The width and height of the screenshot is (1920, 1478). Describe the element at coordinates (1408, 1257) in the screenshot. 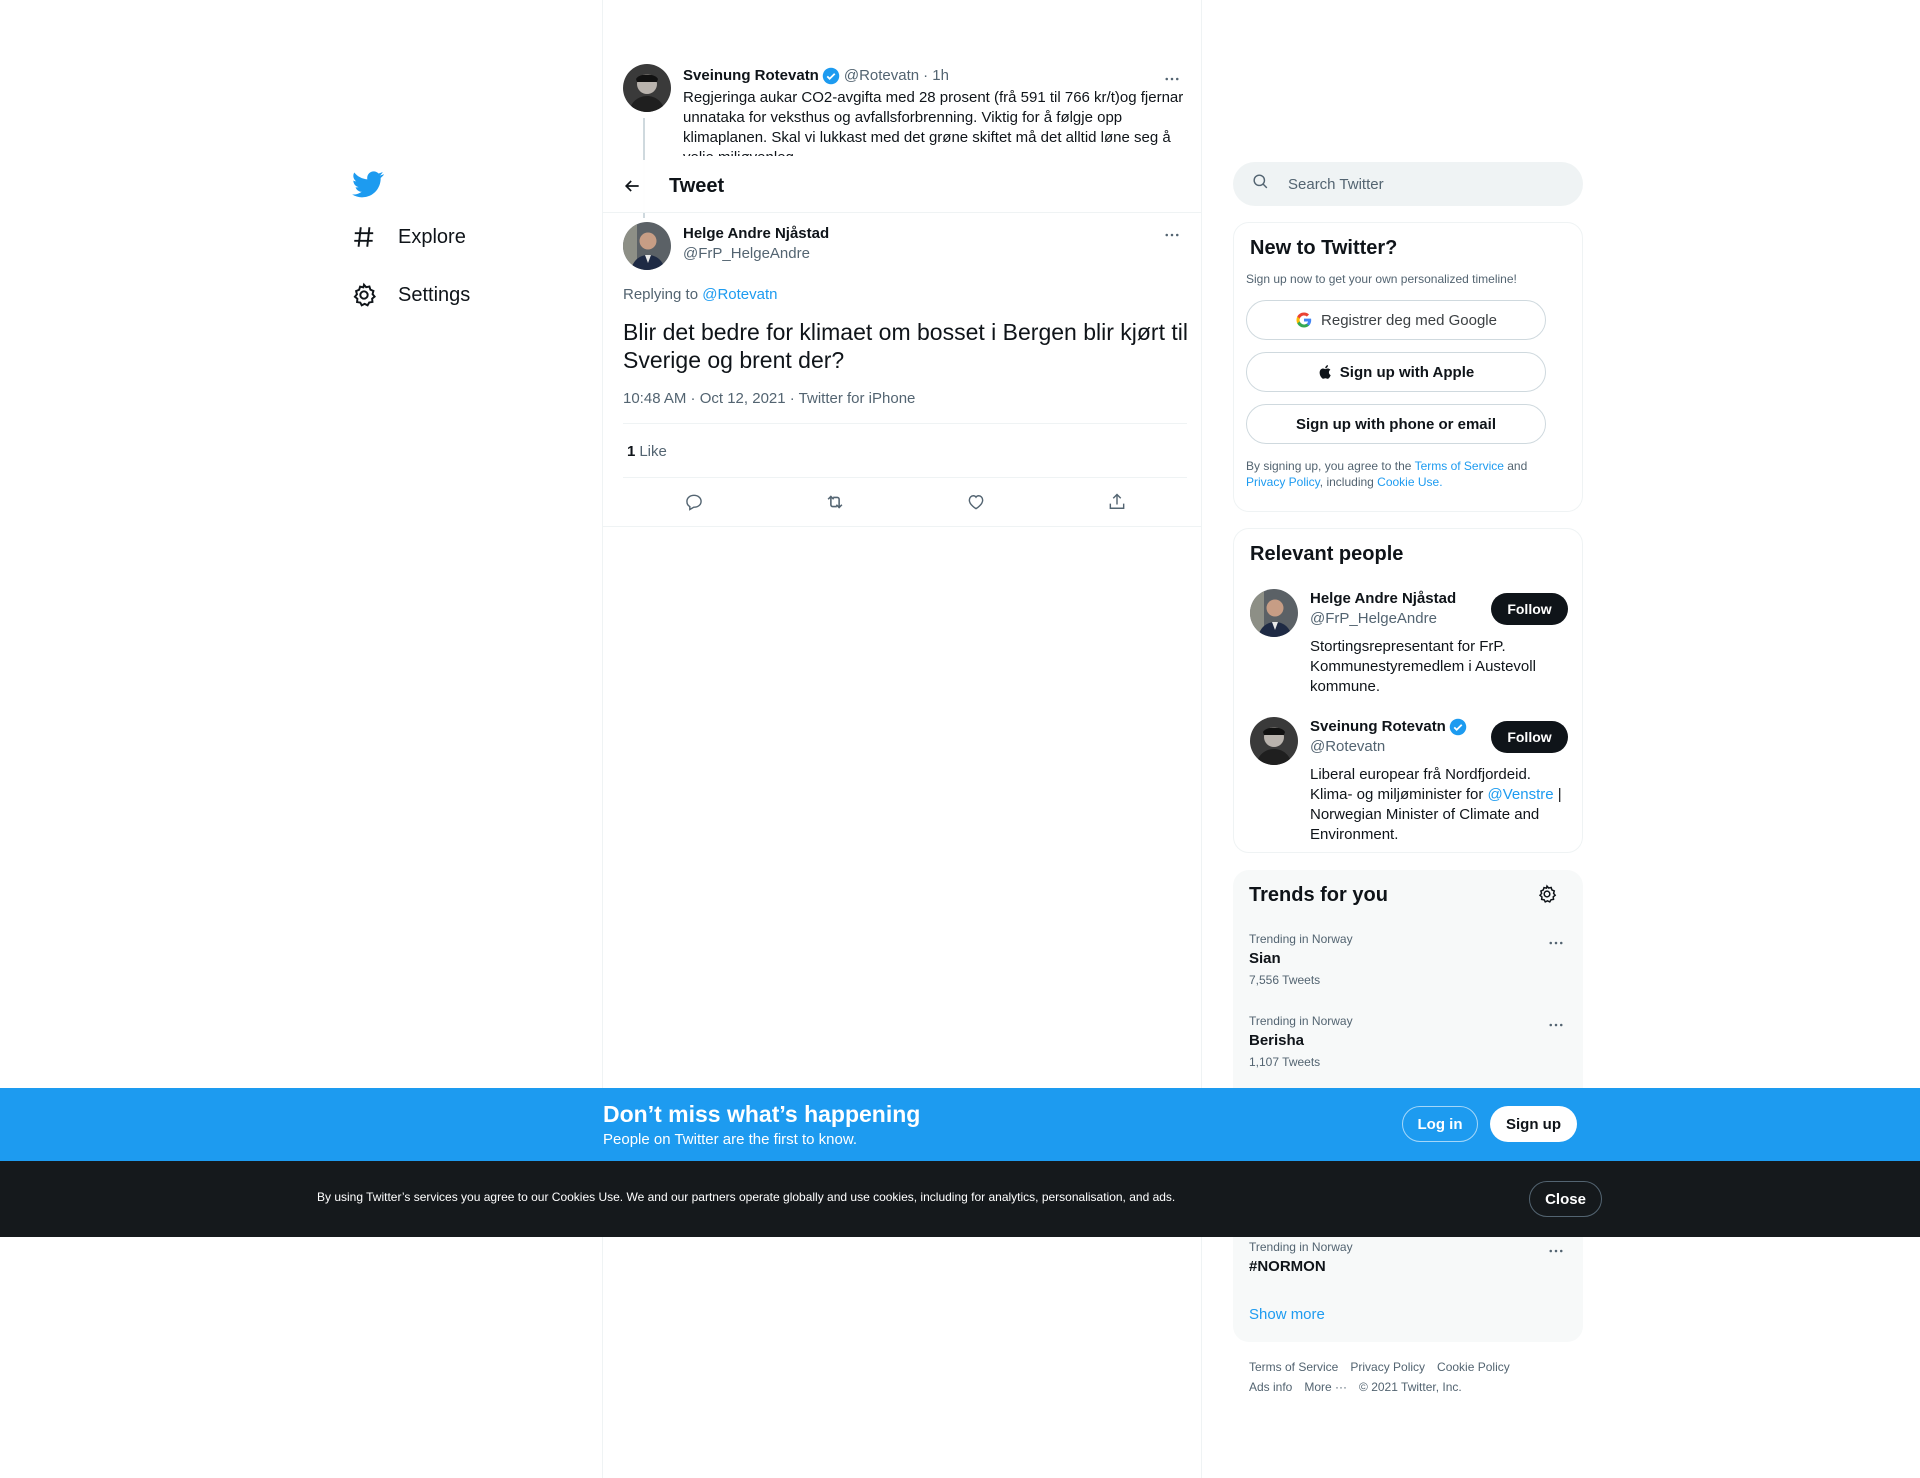

I see `trend-item: Trending in Norway #NORMON` at that location.